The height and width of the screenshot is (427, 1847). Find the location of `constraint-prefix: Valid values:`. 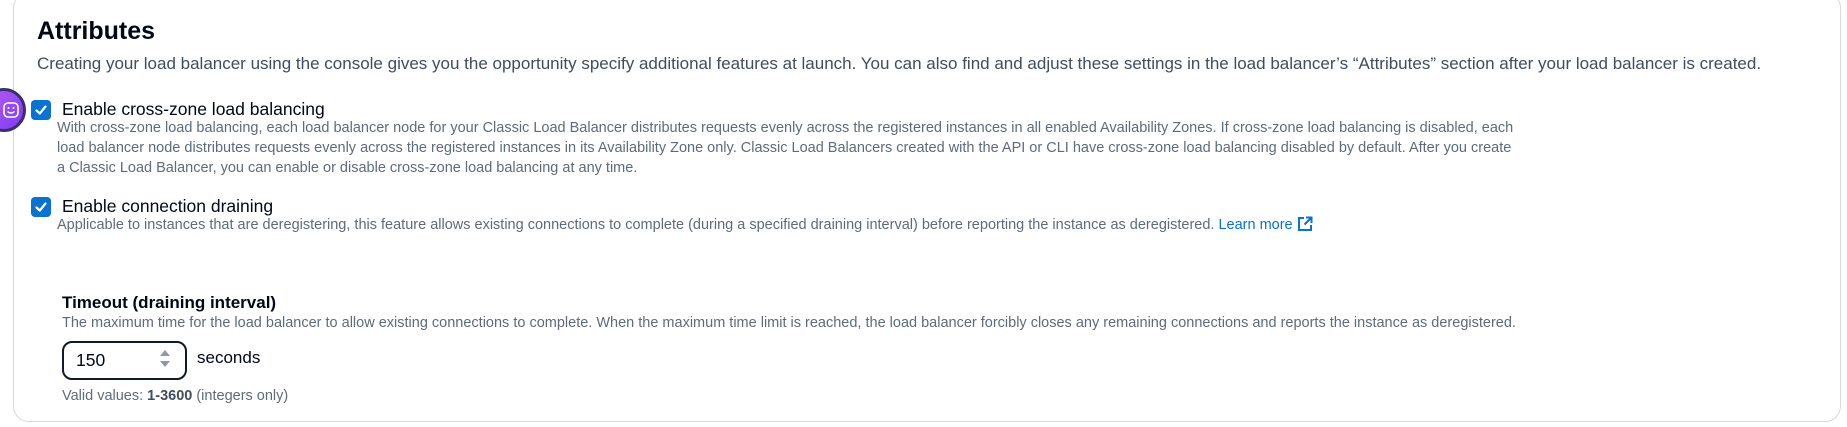

constraint-prefix: Valid values: is located at coordinates (105, 396).